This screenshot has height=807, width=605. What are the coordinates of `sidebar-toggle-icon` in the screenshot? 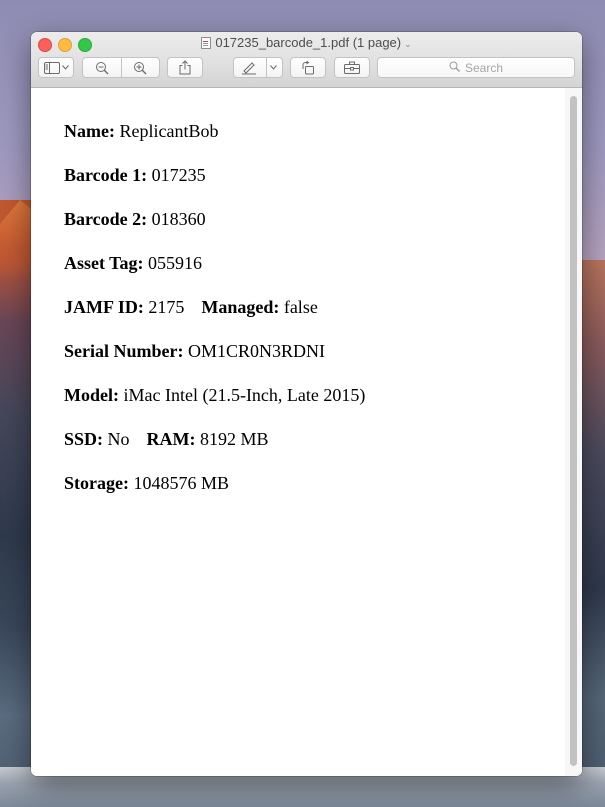 It's located at (51, 67).